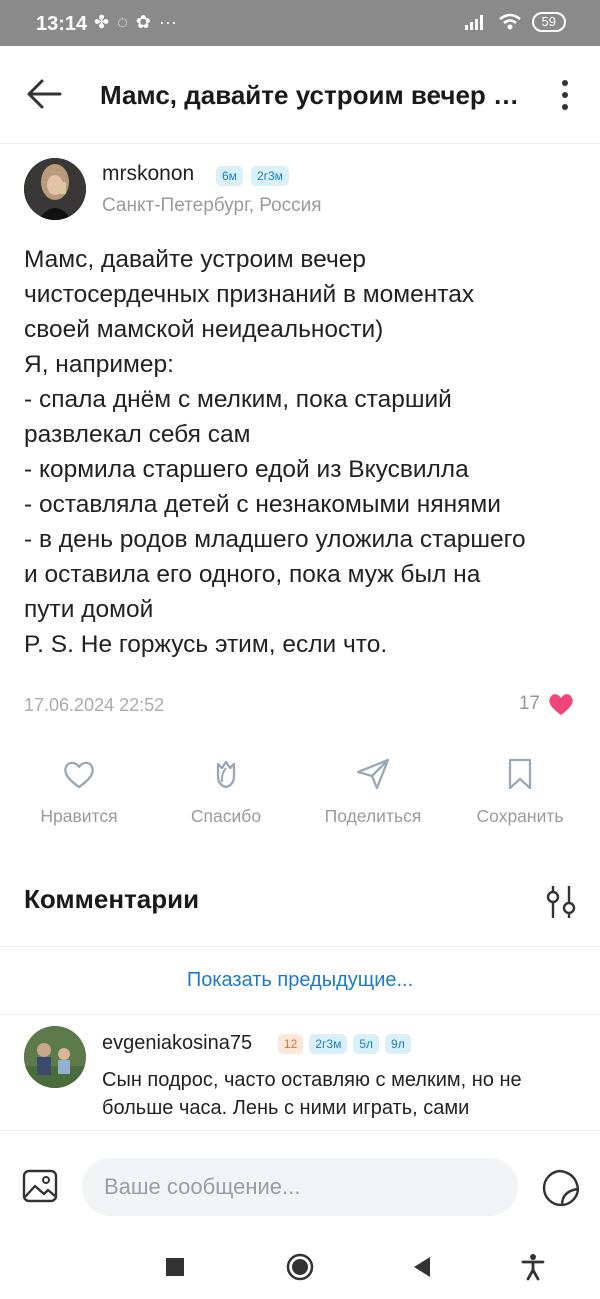 Image resolution: width=600 pixels, height=1299 pixels. I want to click on recents-square-icon, so click(175, 1267).